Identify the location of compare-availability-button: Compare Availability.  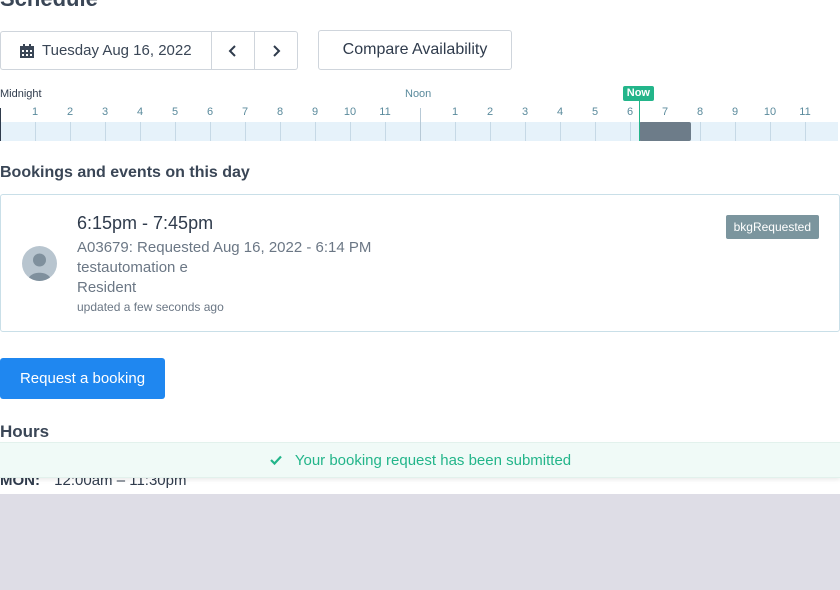
(415, 50).